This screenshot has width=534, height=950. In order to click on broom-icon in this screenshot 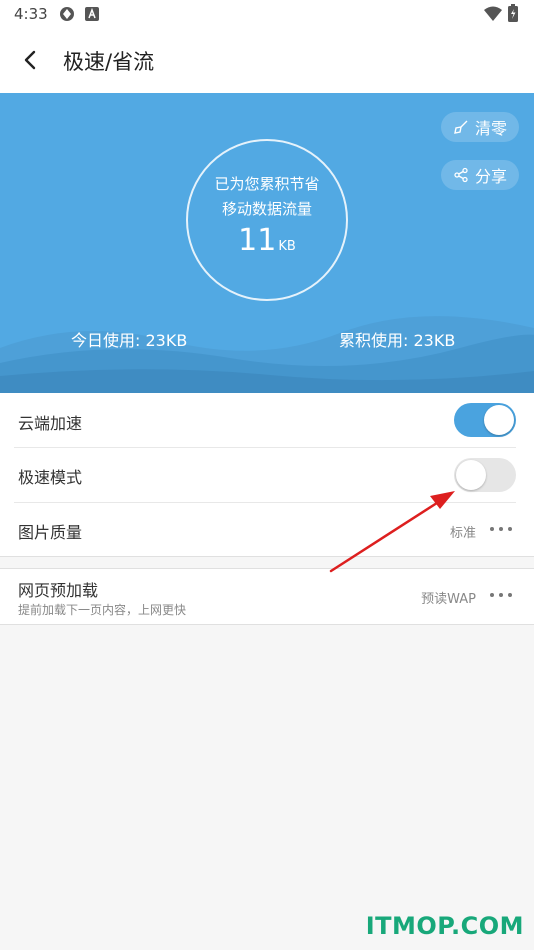, I will do `click(461, 127)`.